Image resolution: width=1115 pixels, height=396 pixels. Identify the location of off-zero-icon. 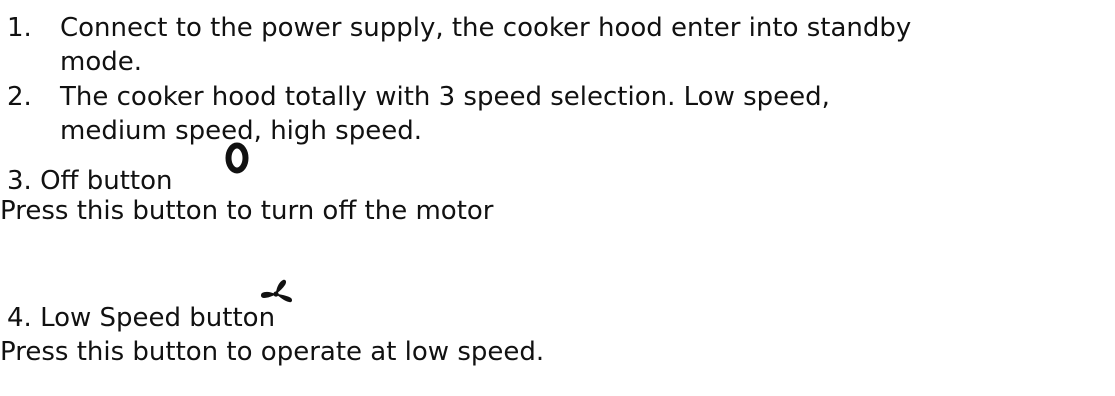
(237, 158).